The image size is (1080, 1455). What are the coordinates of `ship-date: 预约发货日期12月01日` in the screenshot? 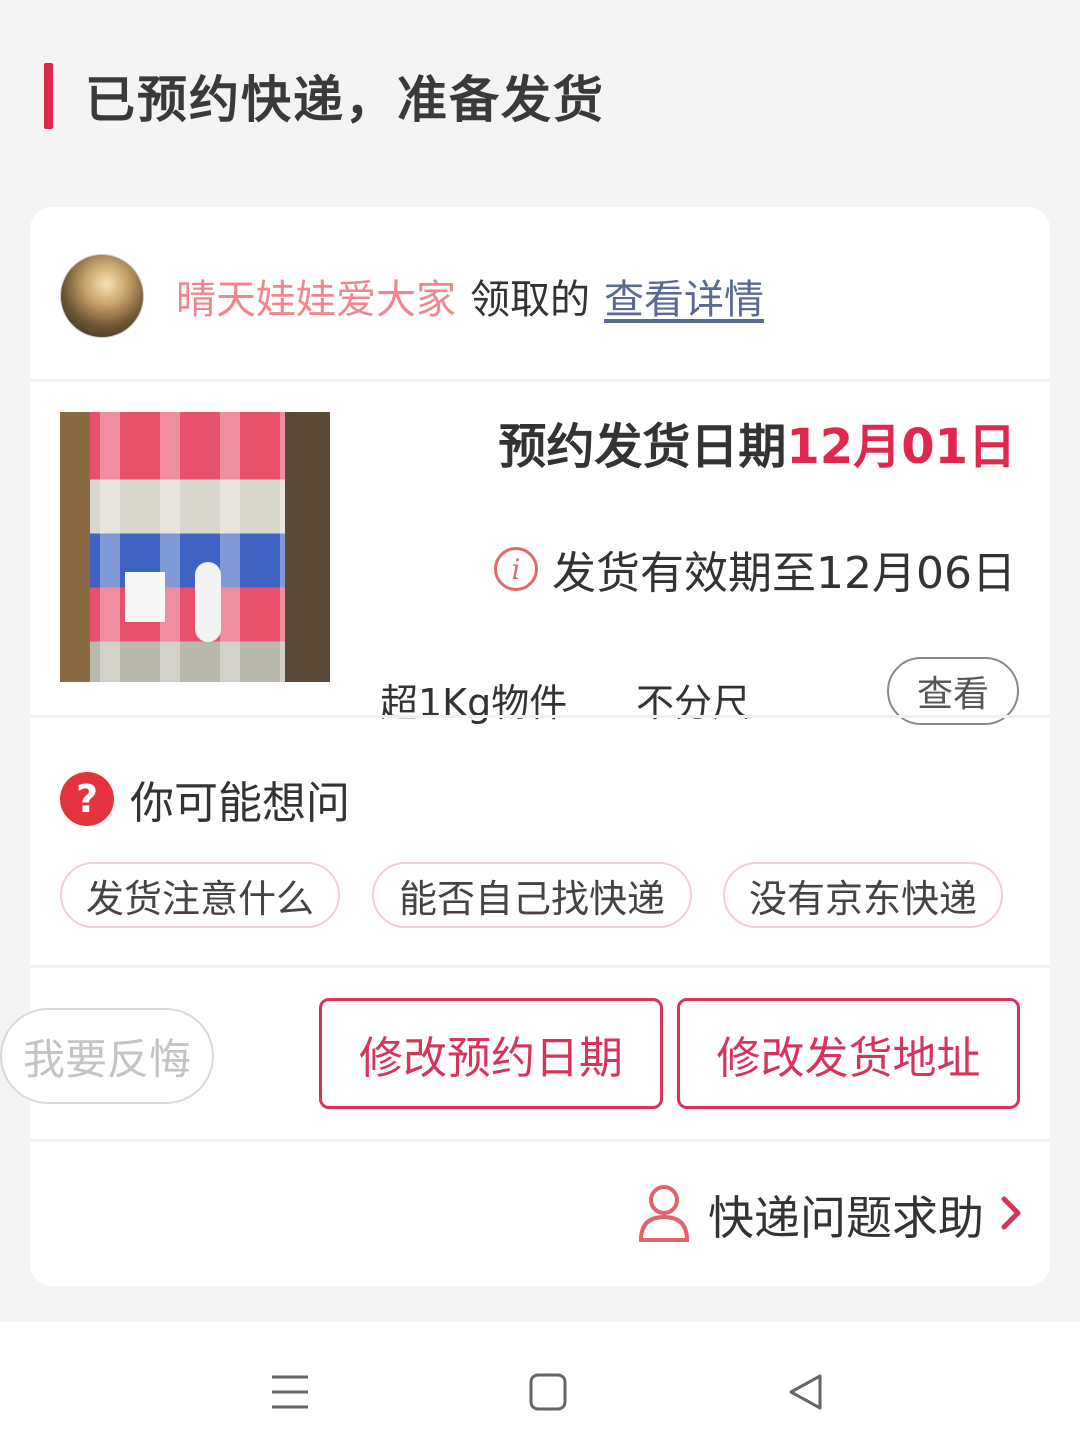 It's located at (757, 442).